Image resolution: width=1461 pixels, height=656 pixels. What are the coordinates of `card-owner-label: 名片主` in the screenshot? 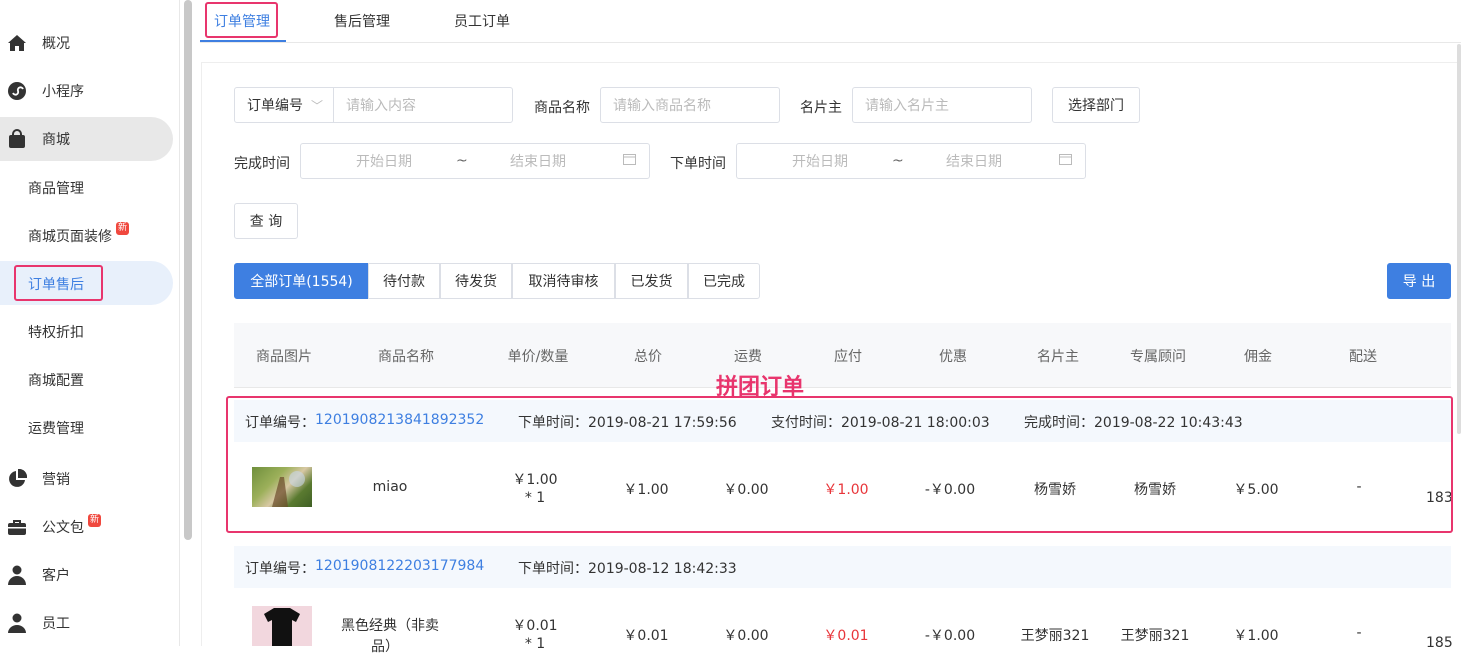 It's located at (821, 108).